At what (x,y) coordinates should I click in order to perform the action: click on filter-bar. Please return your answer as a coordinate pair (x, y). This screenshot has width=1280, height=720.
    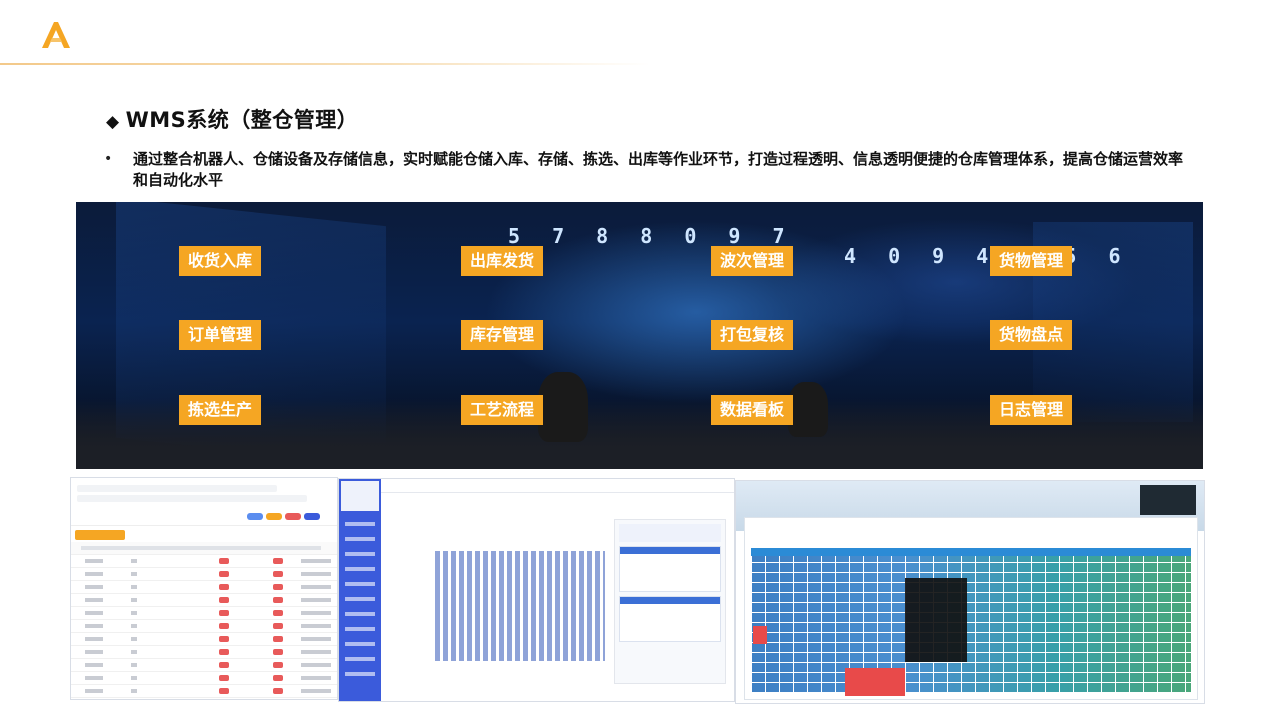
    Looking at the image, I should click on (204, 502).